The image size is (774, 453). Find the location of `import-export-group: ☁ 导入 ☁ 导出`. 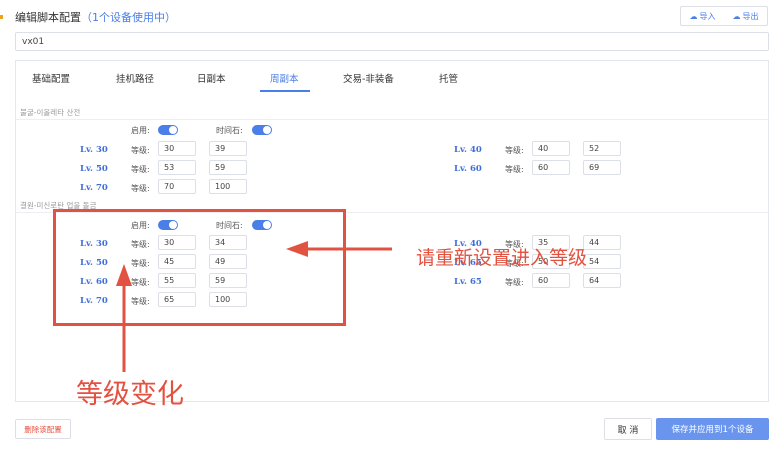

import-export-group: ☁ 导入 ☁ 导出 is located at coordinates (724, 16).